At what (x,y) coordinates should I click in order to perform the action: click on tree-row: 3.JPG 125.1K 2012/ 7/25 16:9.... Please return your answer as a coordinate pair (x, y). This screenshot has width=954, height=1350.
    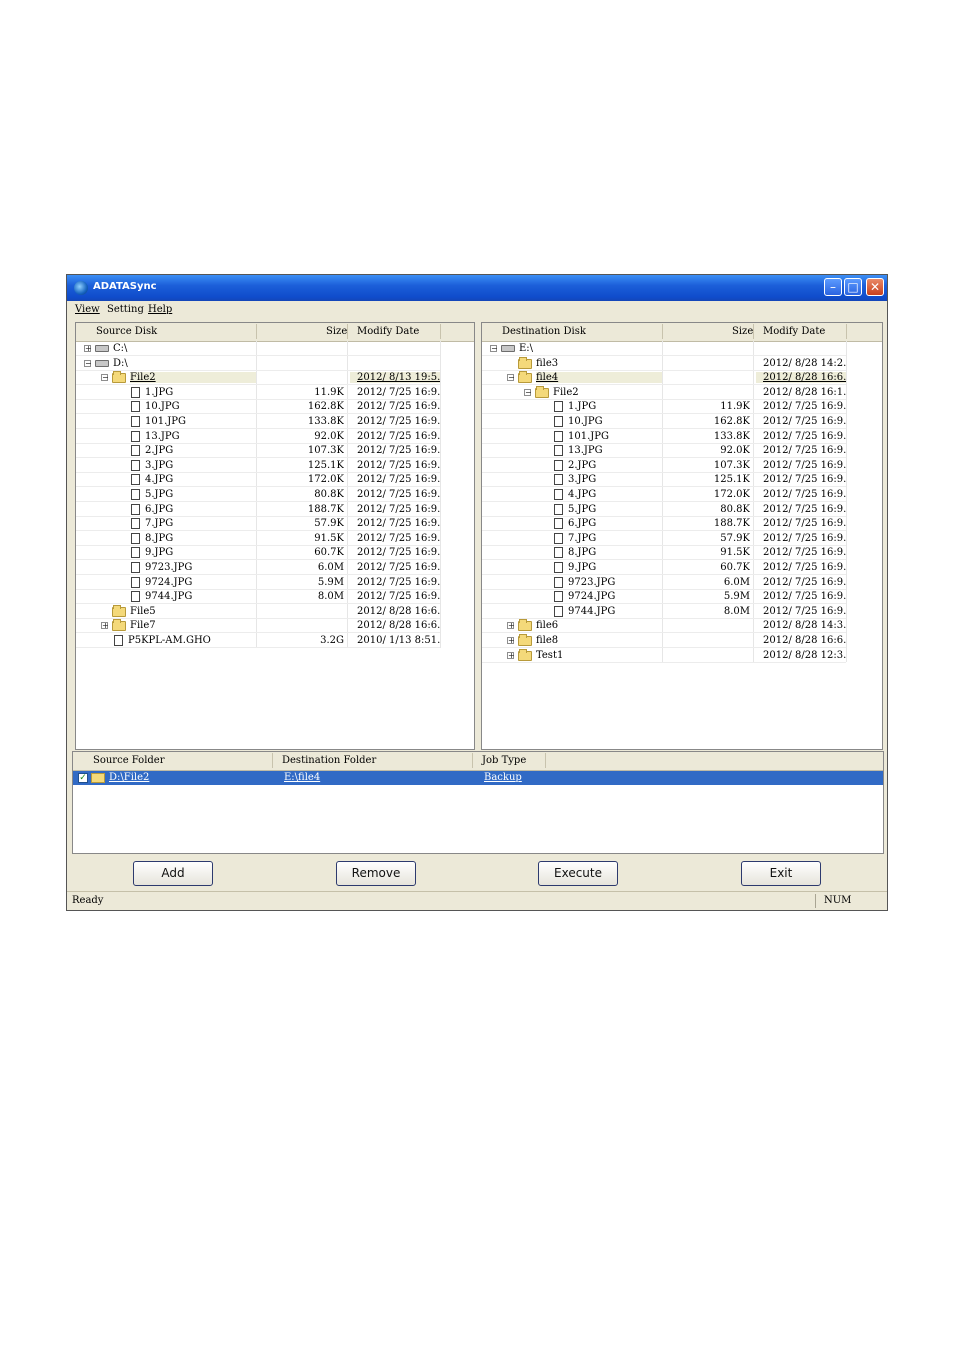
    Looking at the image, I should click on (258, 466).